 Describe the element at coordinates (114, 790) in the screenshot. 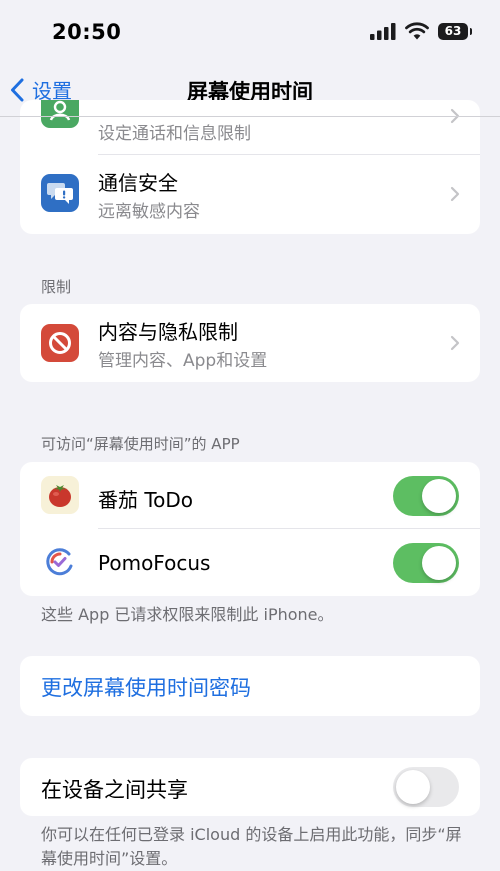

I see `share-across-devices-label: 在设备之间共享` at that location.